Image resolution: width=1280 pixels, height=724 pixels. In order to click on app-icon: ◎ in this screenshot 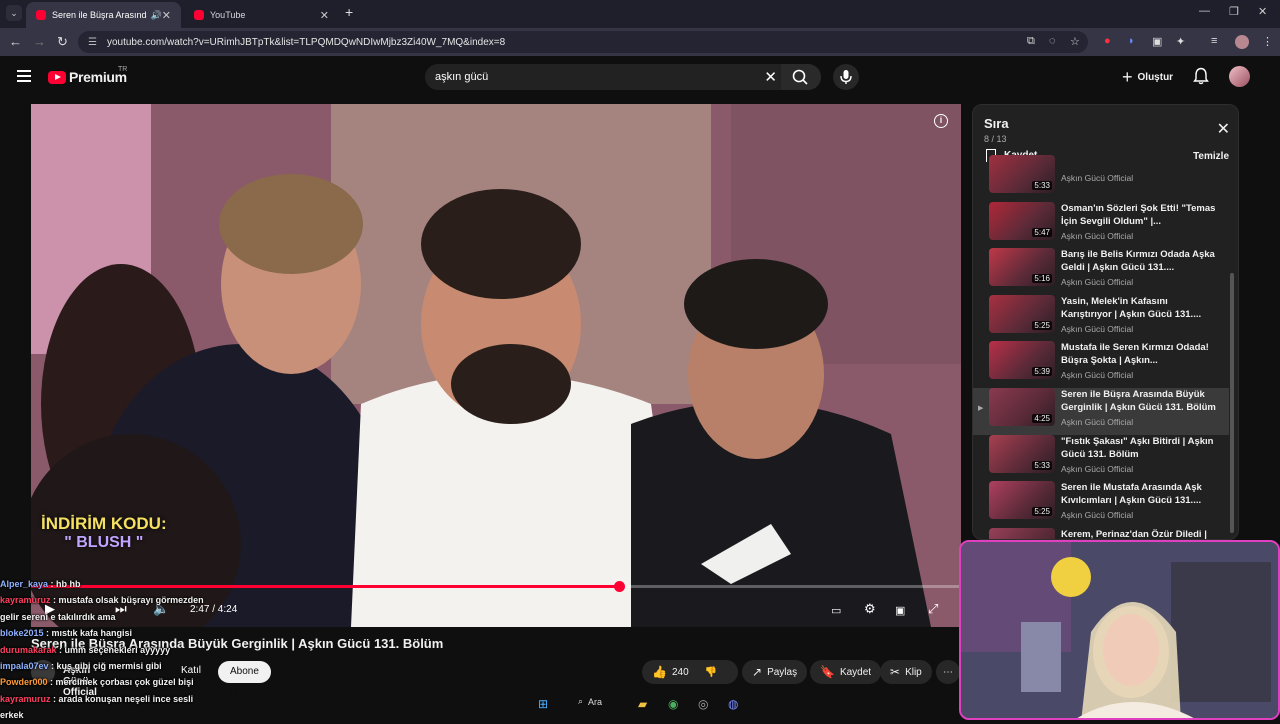, I will do `click(703, 704)`.